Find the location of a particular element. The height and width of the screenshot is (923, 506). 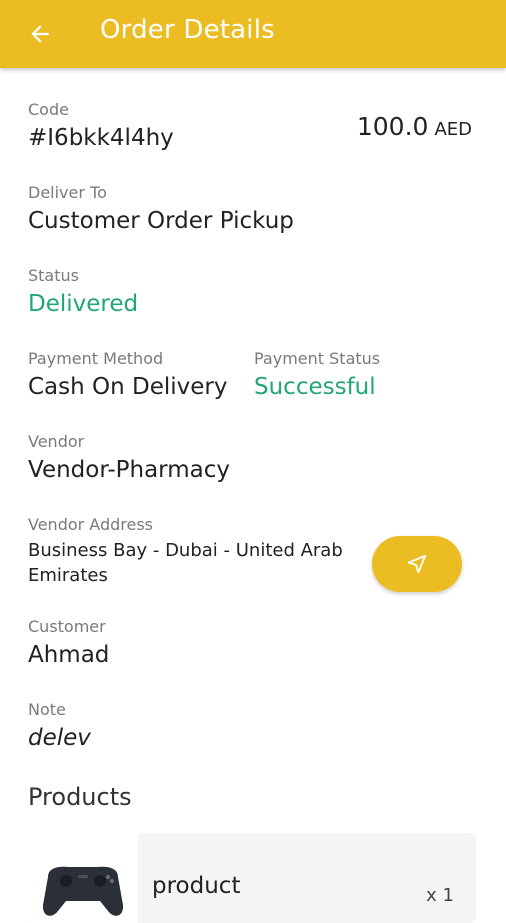

app-bar: Order Details is located at coordinates (253, 34).